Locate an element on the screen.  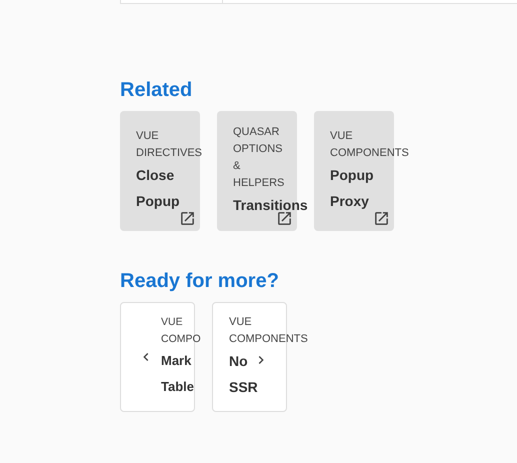
card-title: No SSR is located at coordinates (243, 374).